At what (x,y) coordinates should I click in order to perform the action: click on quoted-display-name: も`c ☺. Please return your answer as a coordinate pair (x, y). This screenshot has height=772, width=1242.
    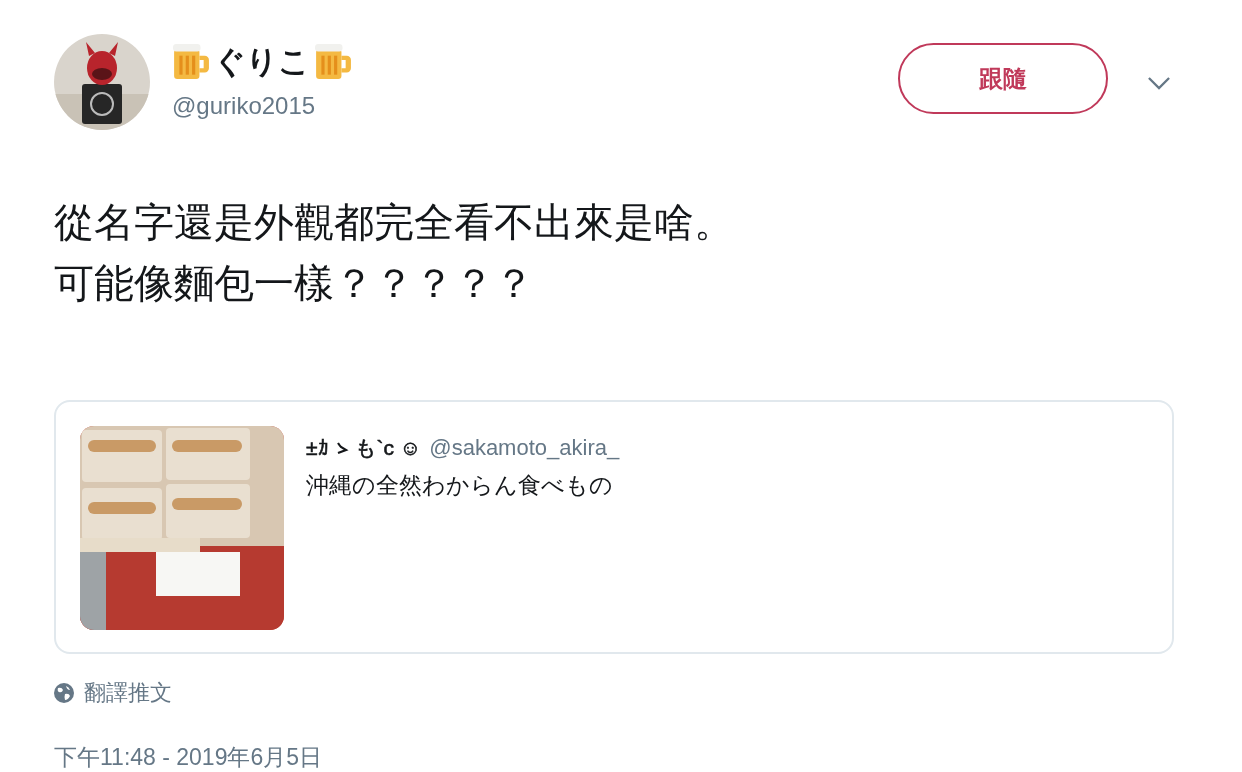
    Looking at the image, I should click on (388, 448).